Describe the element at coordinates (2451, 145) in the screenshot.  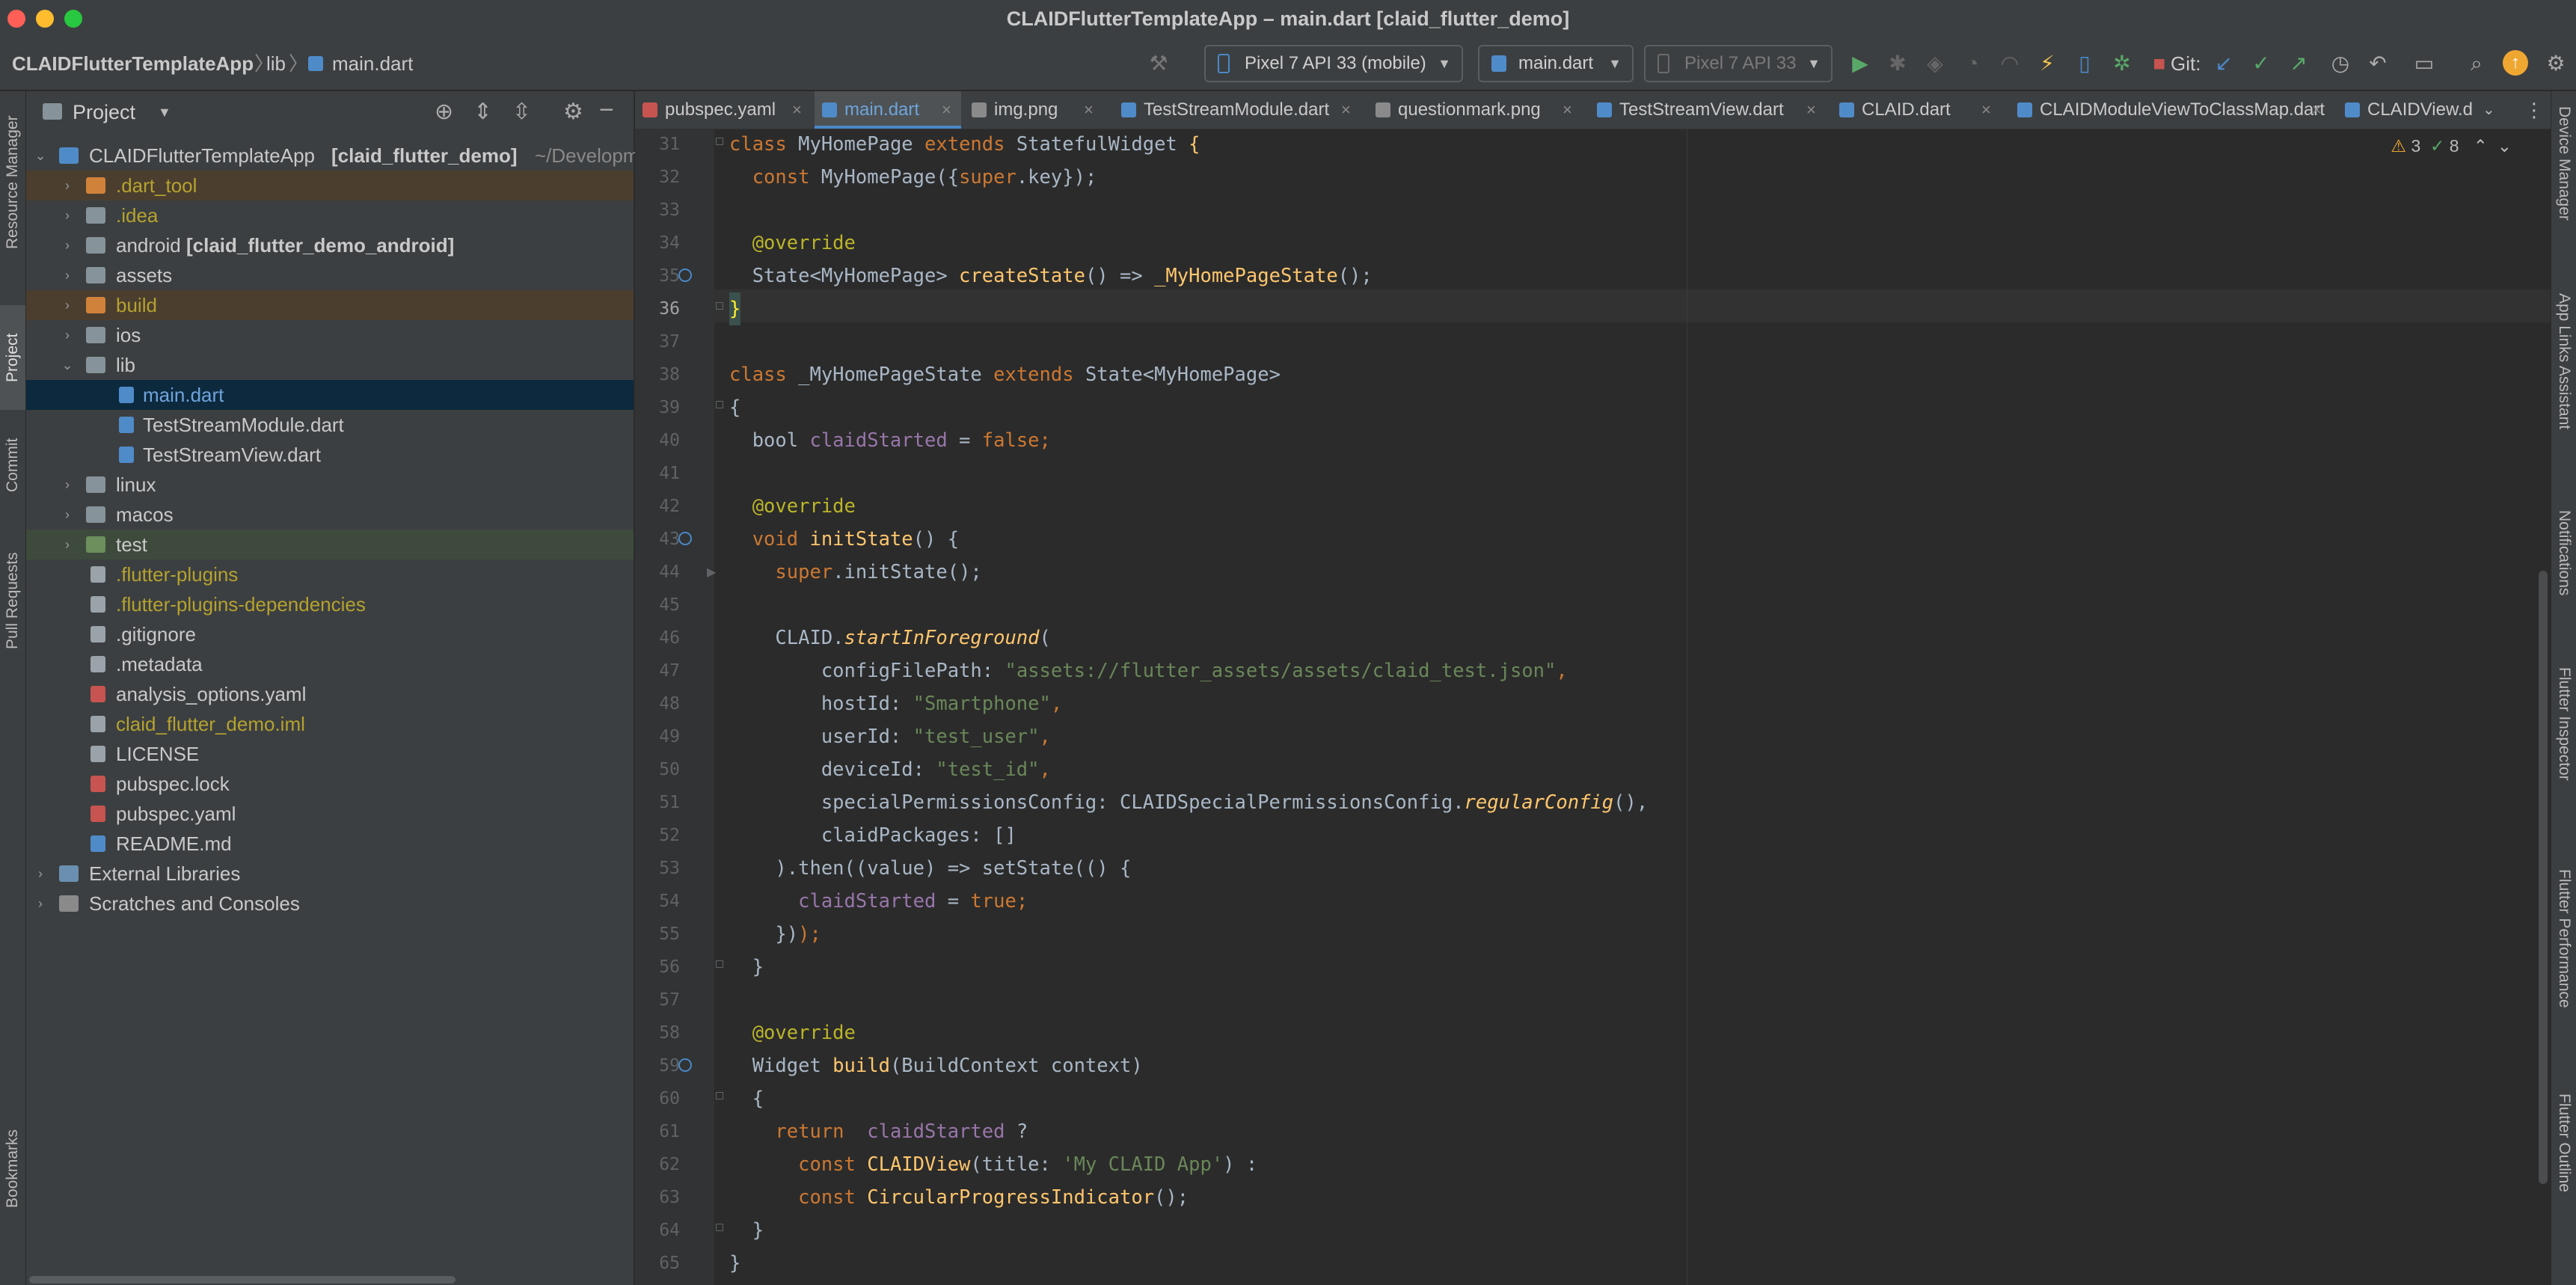
I see `inspections-widget: ⚠ 3 ✓ 8 ⌃ ⌄` at that location.